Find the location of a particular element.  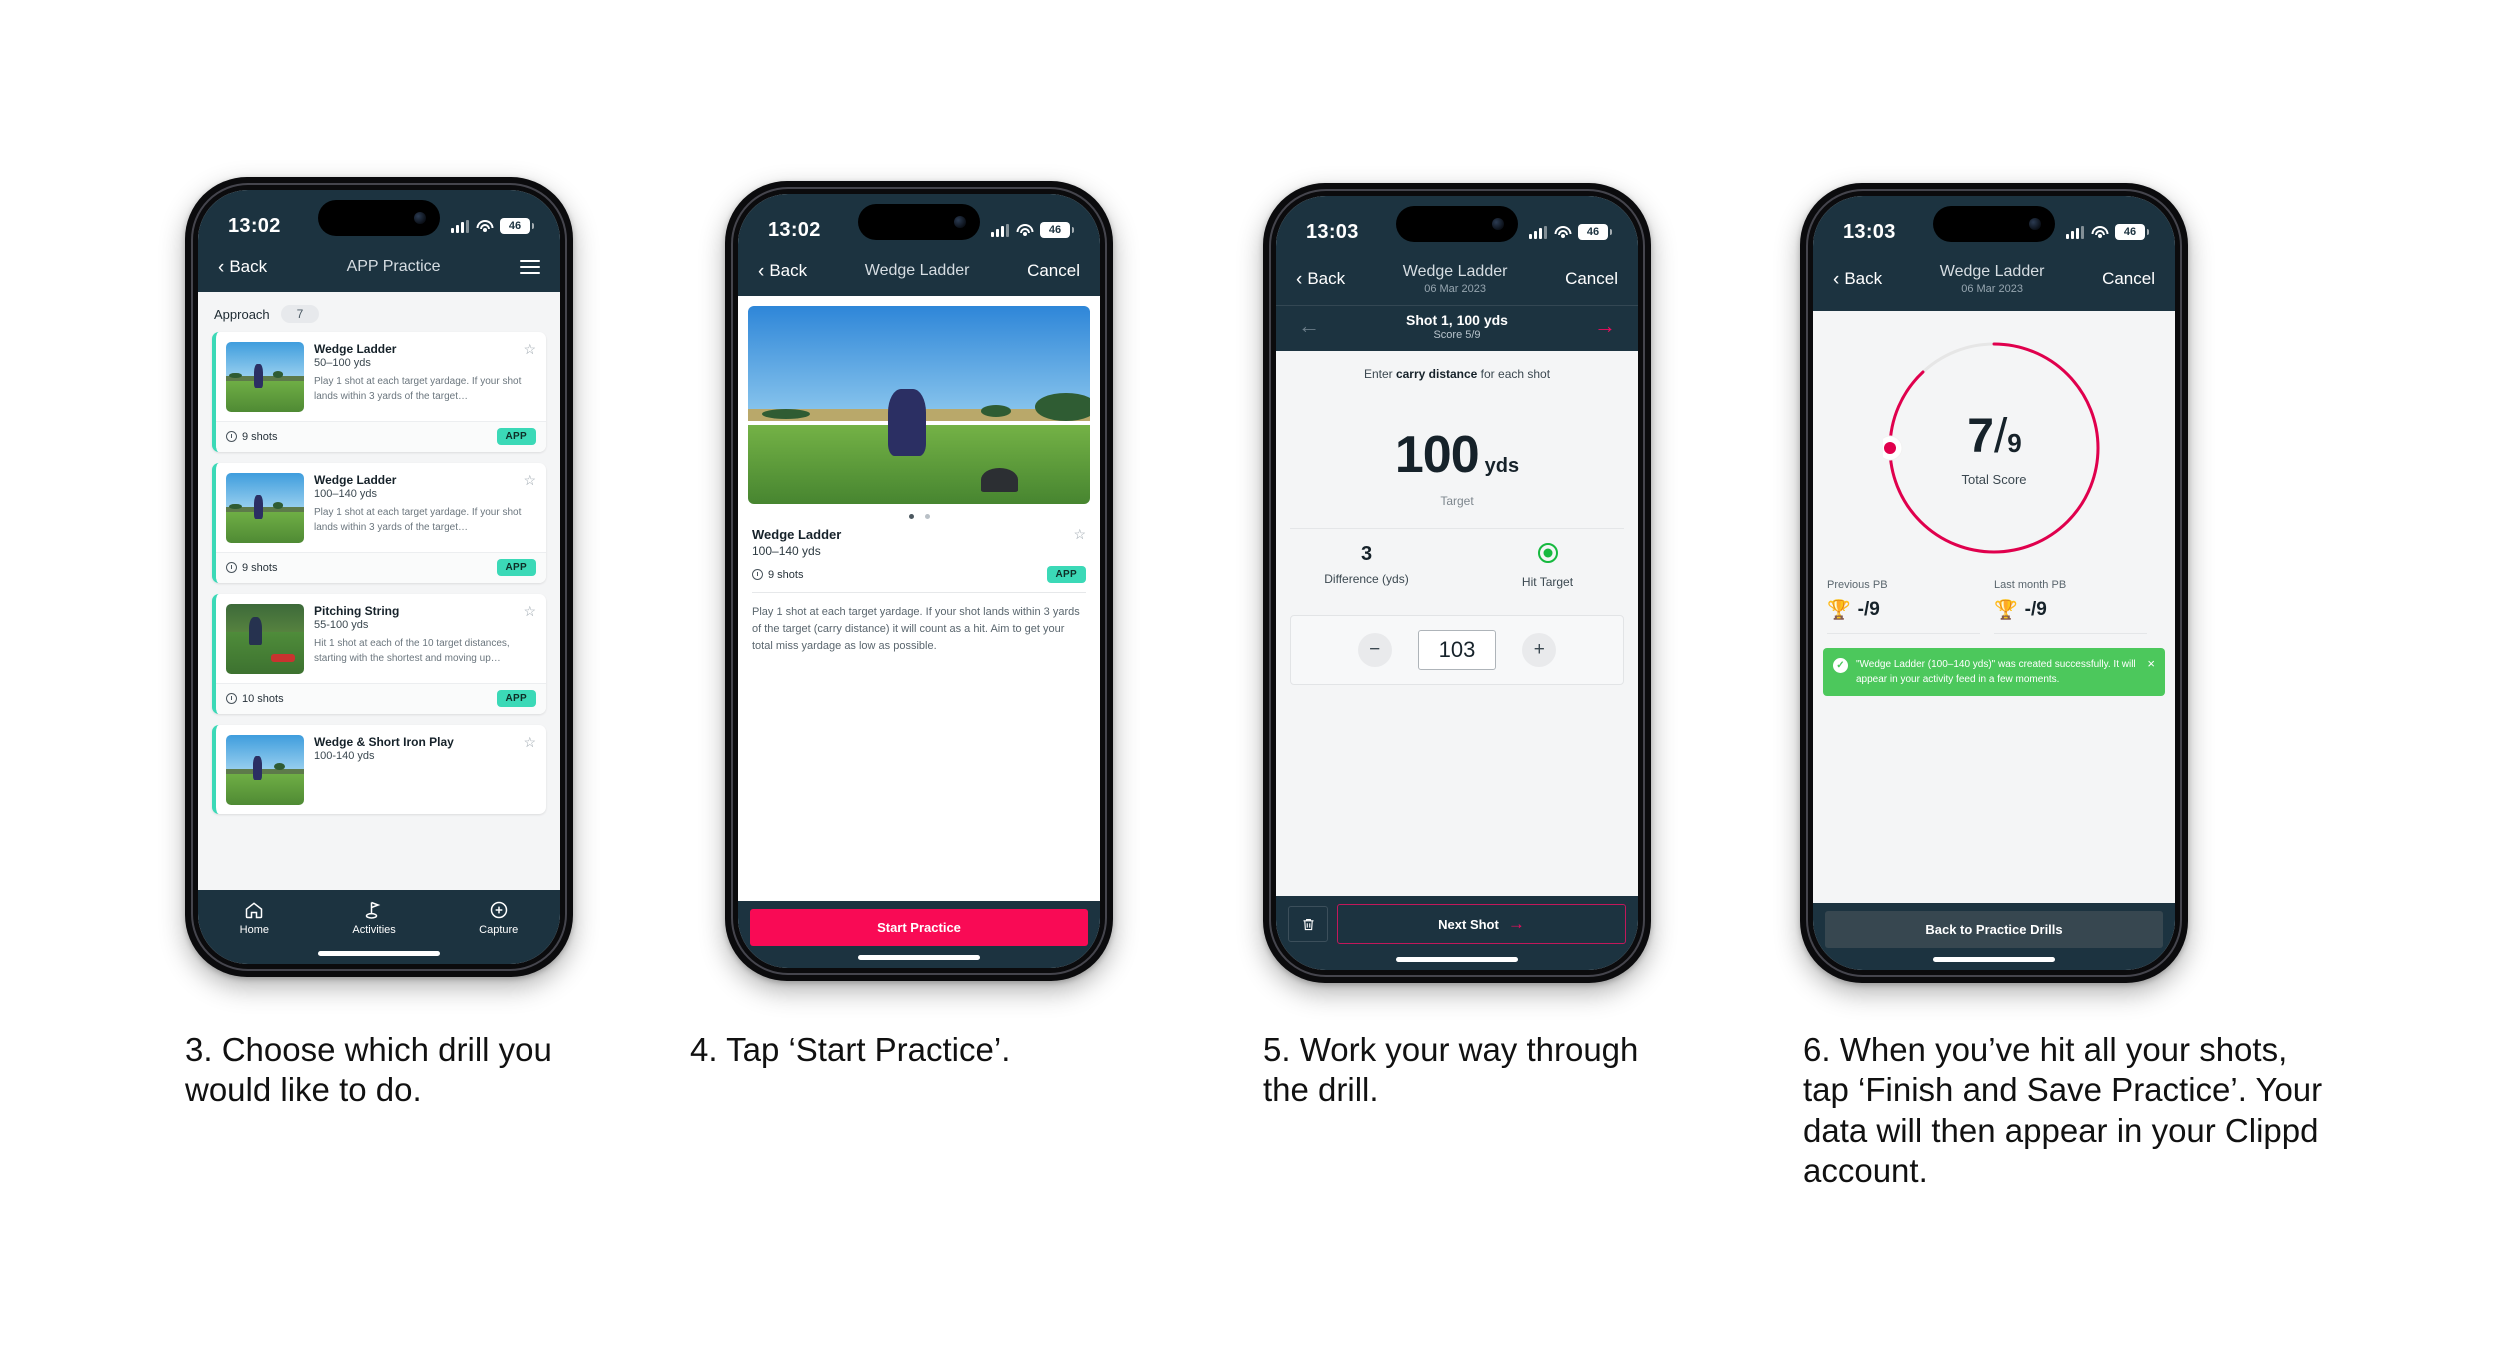

drill-card: Wedge & Short Iron Play 100-140 yds ☆ is located at coordinates (379, 769).